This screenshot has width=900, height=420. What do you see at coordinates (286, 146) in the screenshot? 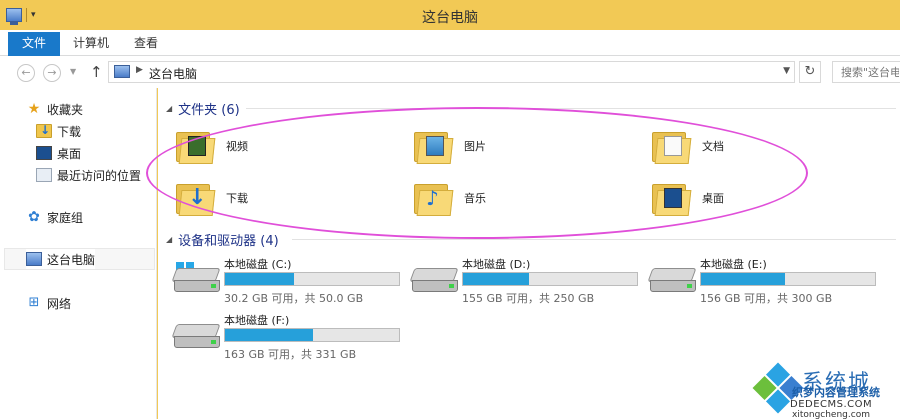
I see `folder-videos: 视频` at bounding box center [286, 146].